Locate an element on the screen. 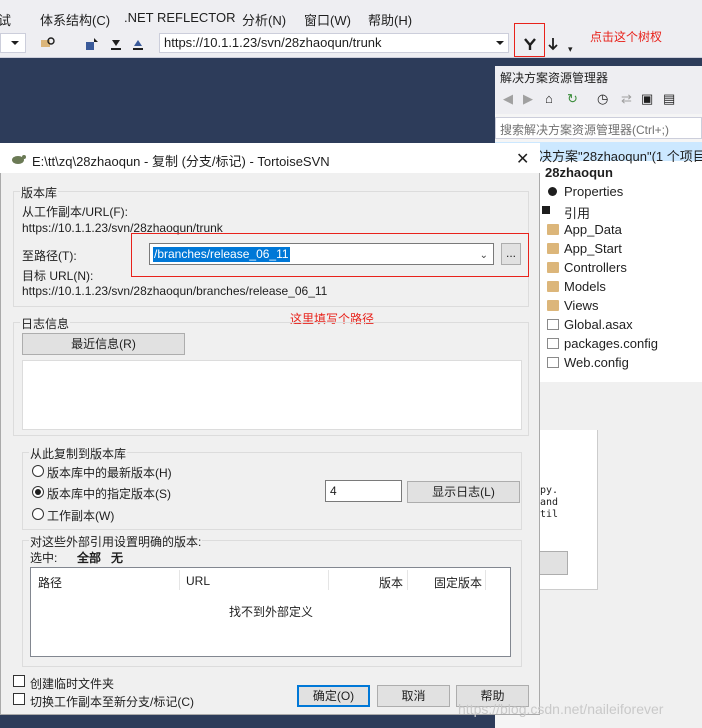 This screenshot has height=728, width=702. annotation-branch: 点击这个树杈 is located at coordinates (626, 37).